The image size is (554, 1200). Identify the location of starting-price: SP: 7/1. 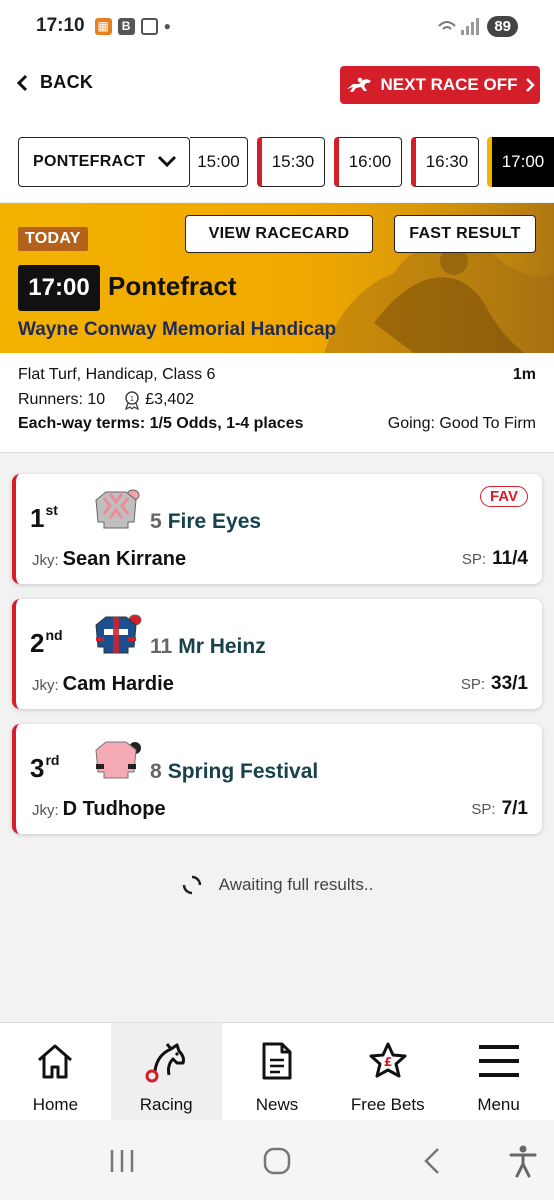
(499, 808).